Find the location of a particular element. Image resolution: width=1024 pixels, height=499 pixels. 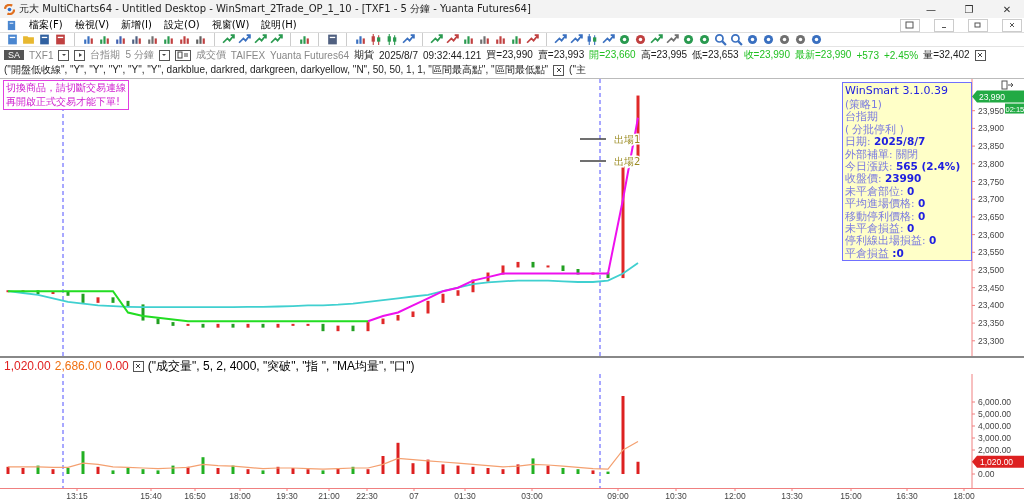

menu-item: 檢視(V) is located at coordinates (92, 25).